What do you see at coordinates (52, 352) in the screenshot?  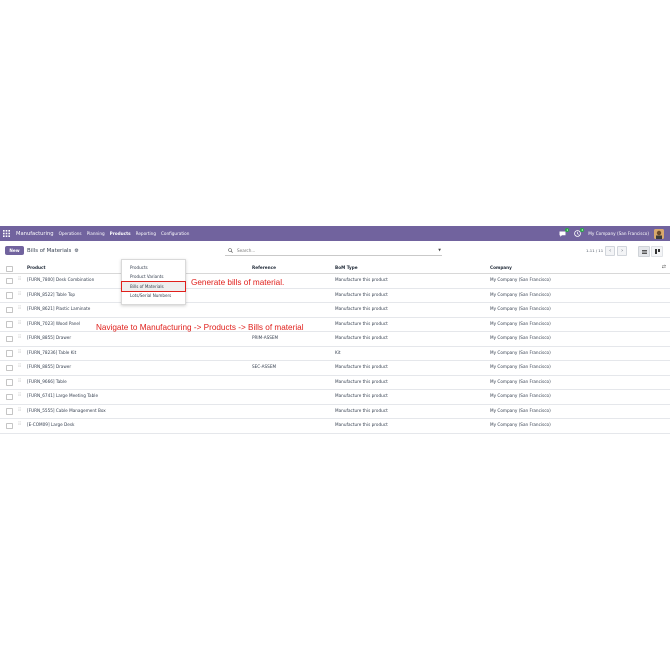 I see `cell-product: [FURN_78236] Table Kit` at bounding box center [52, 352].